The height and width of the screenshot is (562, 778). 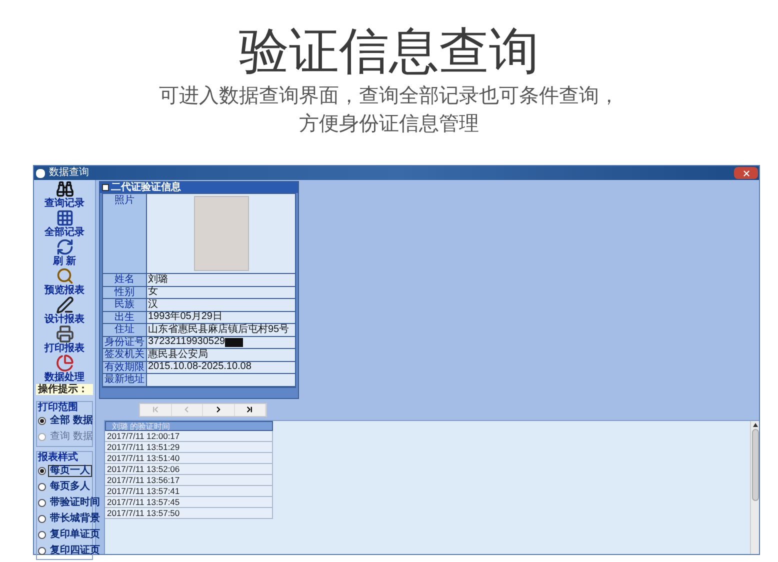 I want to click on close-icon, so click(x=746, y=173).